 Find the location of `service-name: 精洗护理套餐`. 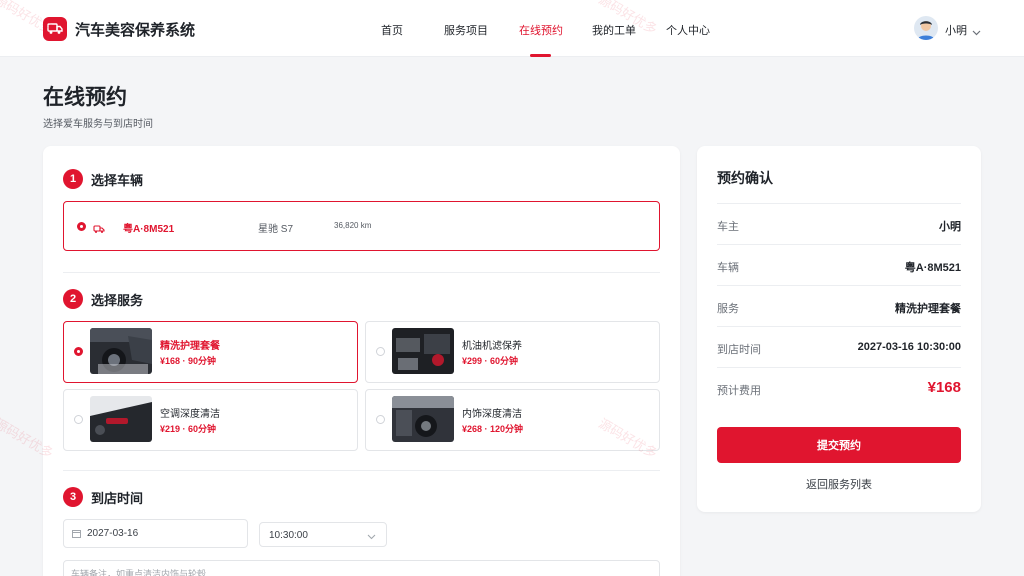

service-name: 精洗护理套餐 is located at coordinates (190, 346).